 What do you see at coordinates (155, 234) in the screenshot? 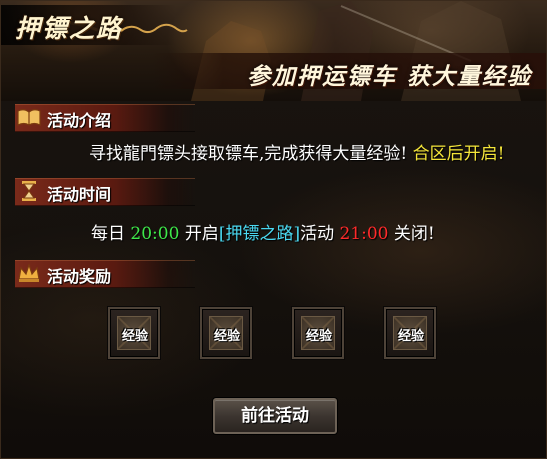
I see `time-start: 20:00` at bounding box center [155, 234].